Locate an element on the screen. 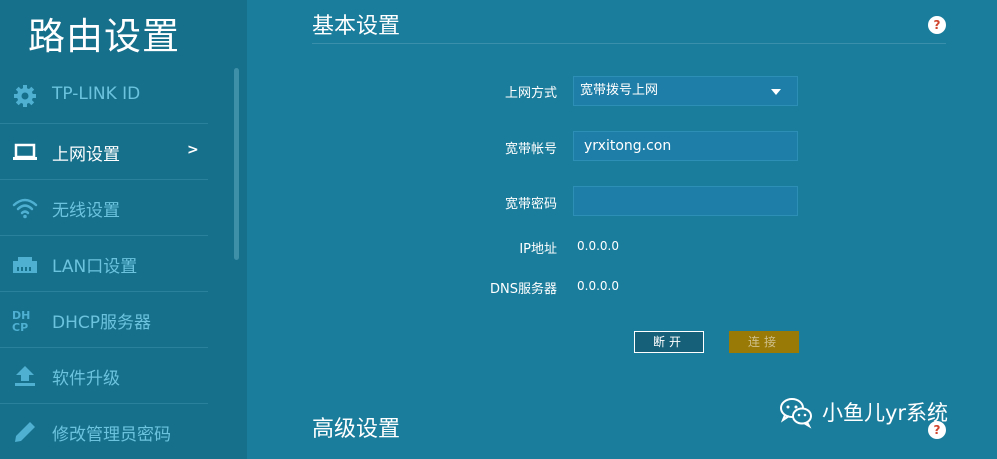 The width and height of the screenshot is (997, 459). ip-value: 0.0.0.0 is located at coordinates (598, 246).